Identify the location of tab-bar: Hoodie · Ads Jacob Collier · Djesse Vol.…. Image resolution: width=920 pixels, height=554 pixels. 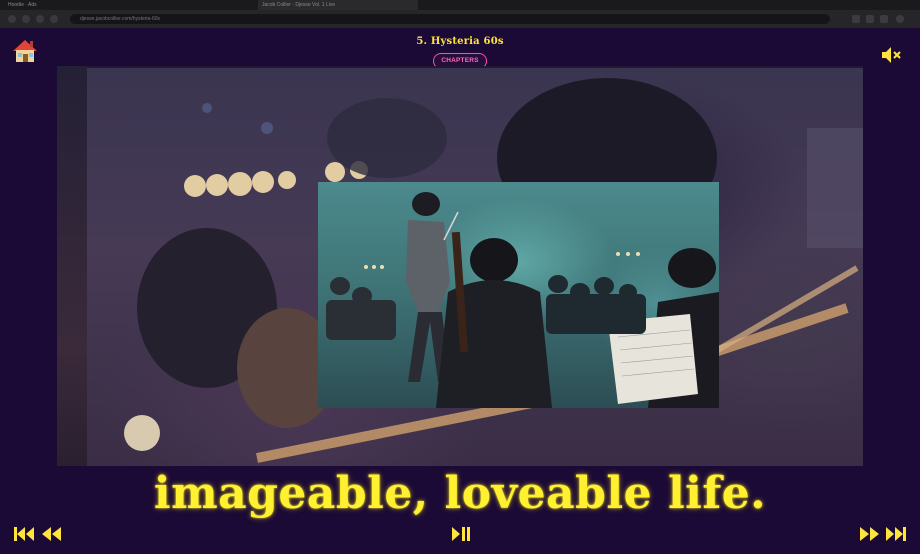
(460, 5).